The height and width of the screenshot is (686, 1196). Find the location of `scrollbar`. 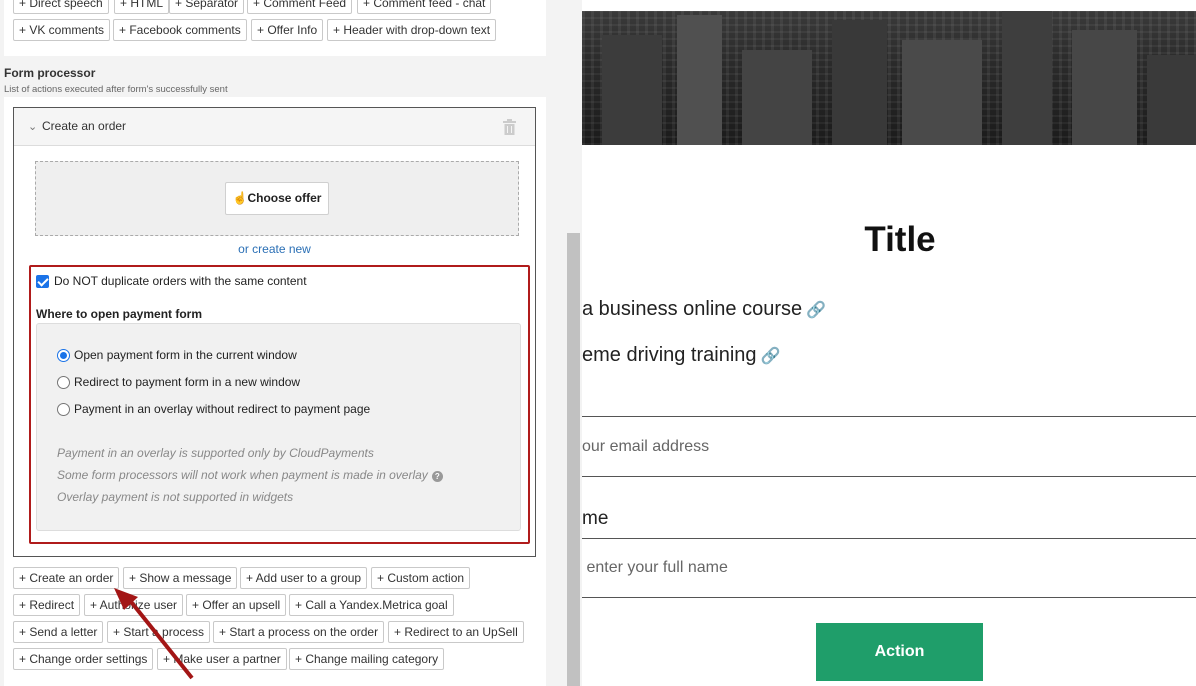

scrollbar is located at coordinates (573, 459).